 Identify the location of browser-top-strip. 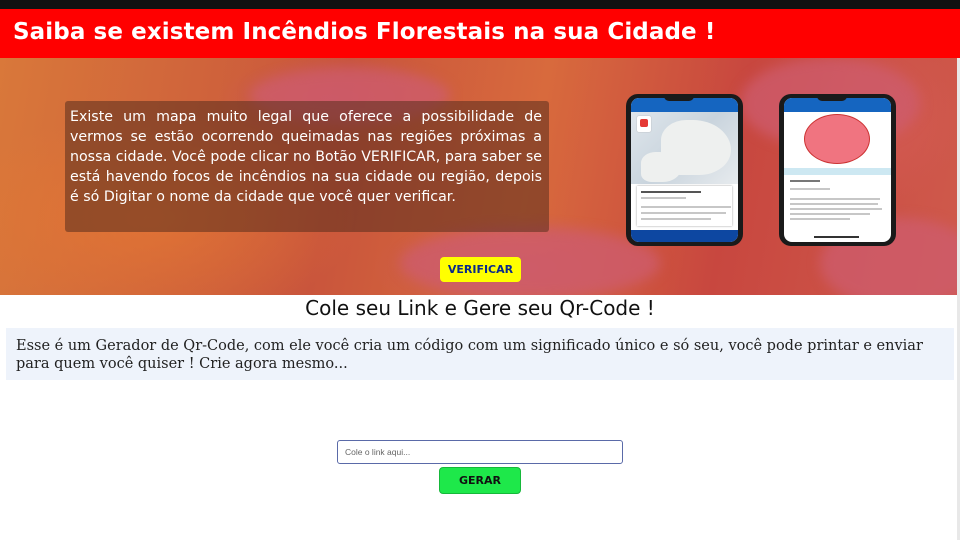
(480, 4).